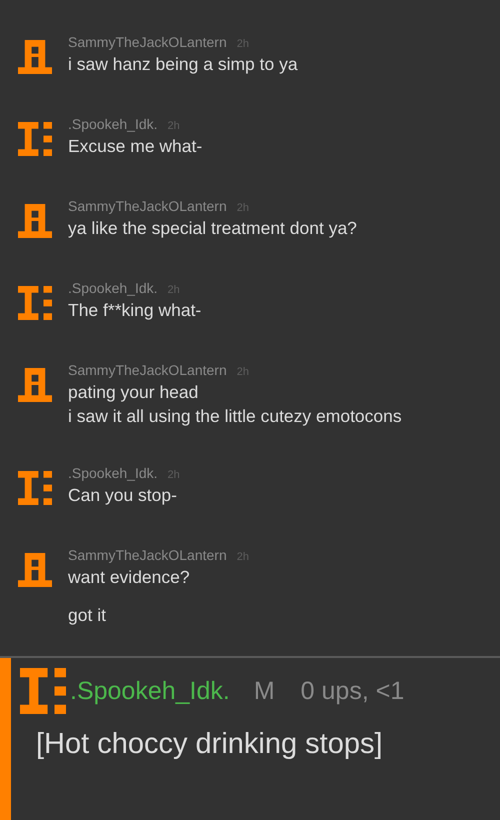 This screenshot has height=820, width=500. What do you see at coordinates (123, 495) in the screenshot?
I see `message-text: Can you stop-` at bounding box center [123, 495].